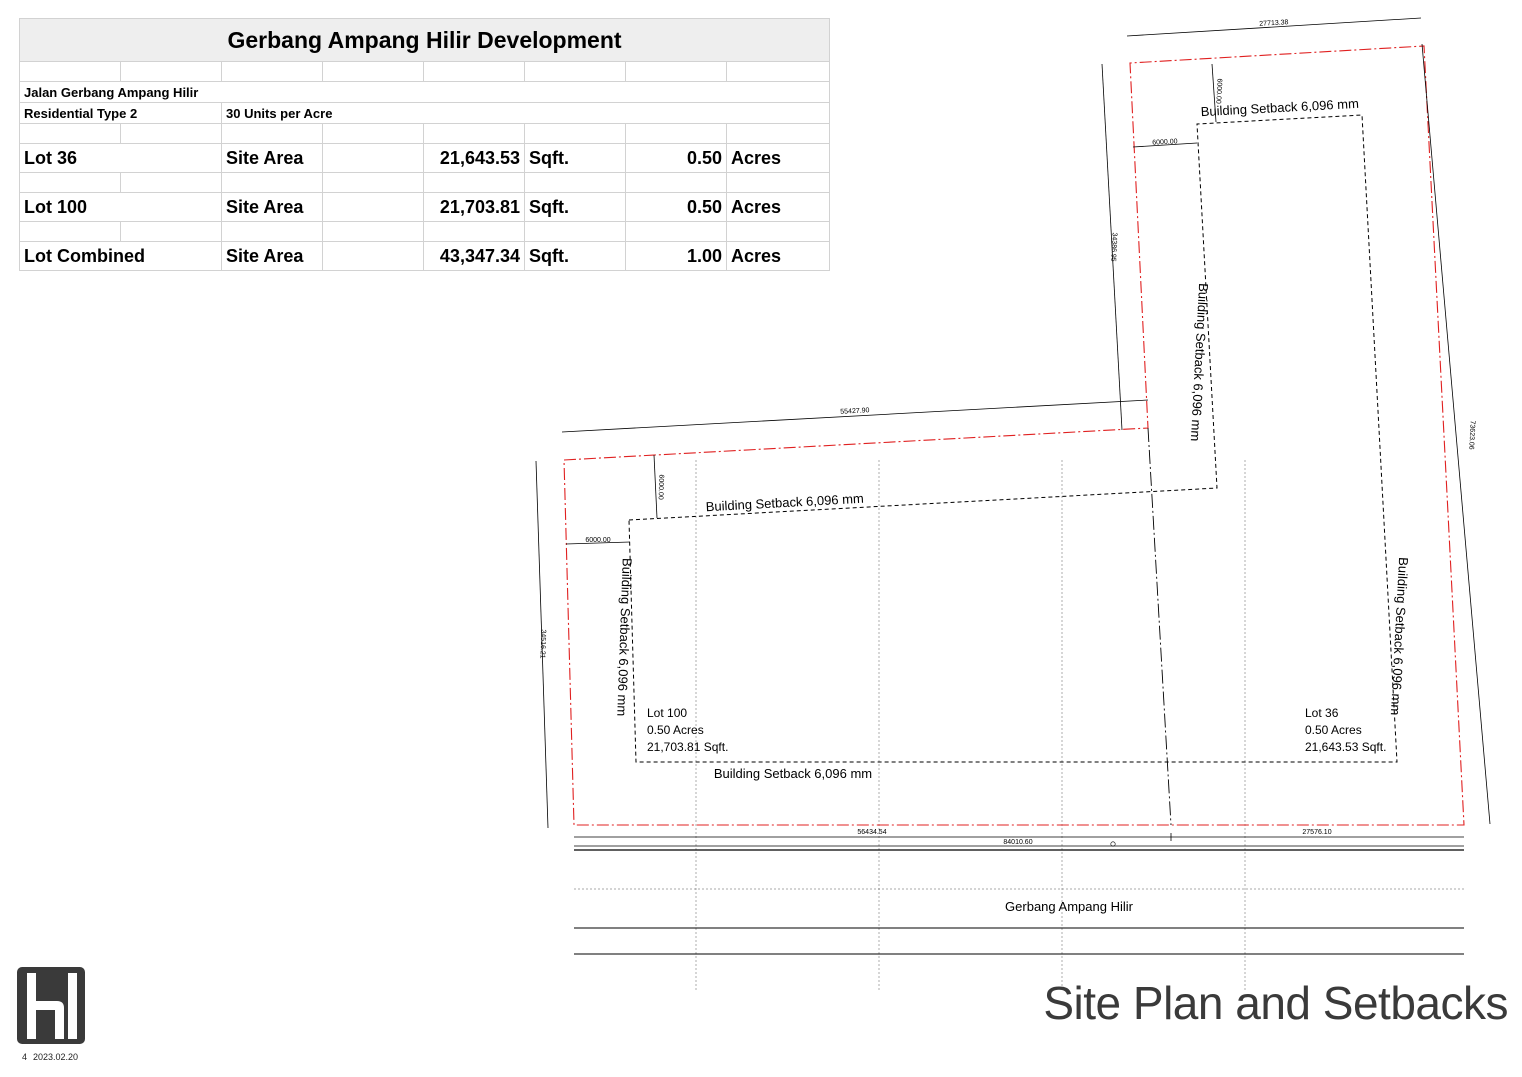 This screenshot has width=1522, height=1077. I want to click on sheet-date: 2023.02.20, so click(56, 1057).